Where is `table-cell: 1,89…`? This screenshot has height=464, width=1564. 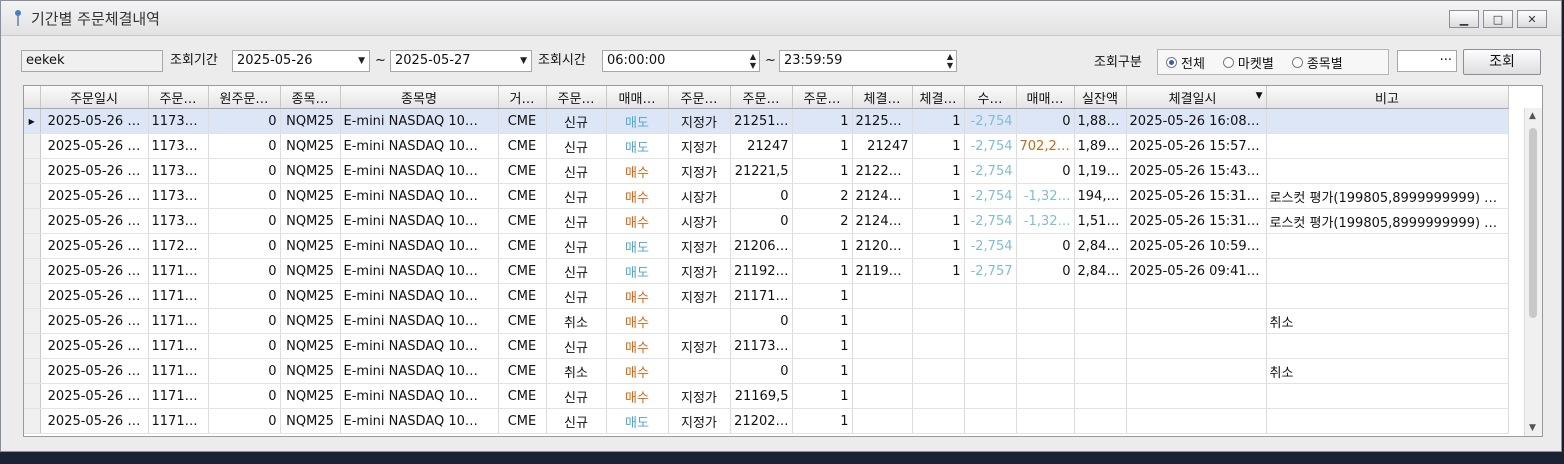 table-cell: 1,89… is located at coordinates (1100, 146).